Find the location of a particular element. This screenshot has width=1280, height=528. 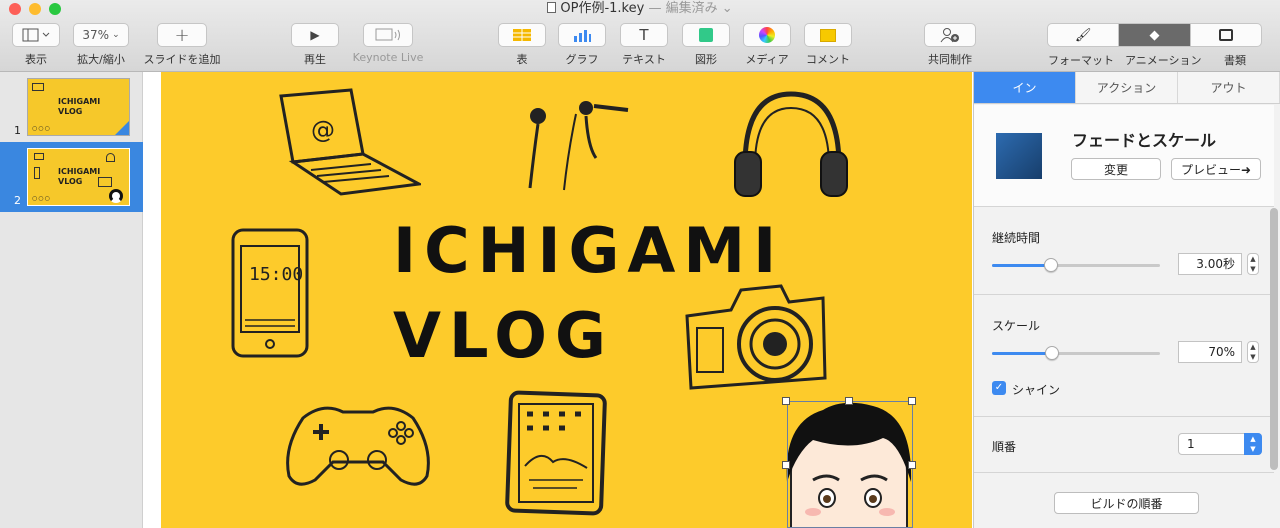

slide-navigator: 1 ICHIGAMI VLOG ○○○ 2 ICHIGAMI VLOG ○○○ is located at coordinates (71, 300).